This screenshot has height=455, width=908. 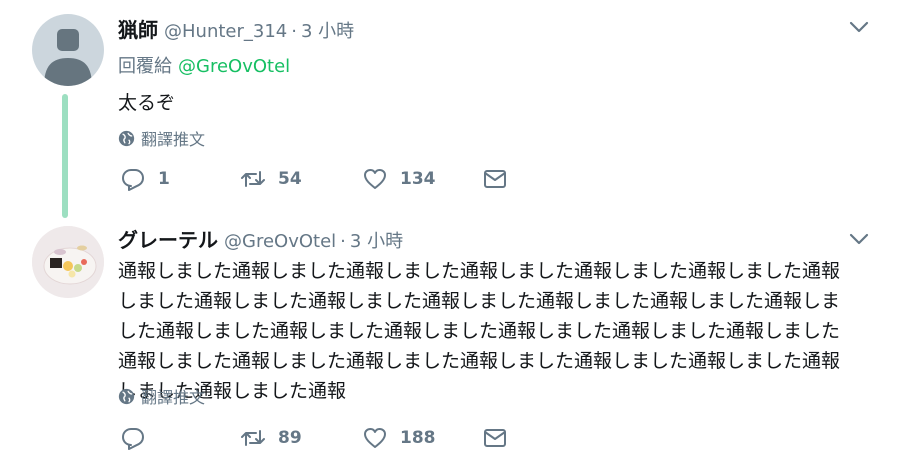 What do you see at coordinates (65, 156) in the screenshot?
I see `thread-connector-line` at bounding box center [65, 156].